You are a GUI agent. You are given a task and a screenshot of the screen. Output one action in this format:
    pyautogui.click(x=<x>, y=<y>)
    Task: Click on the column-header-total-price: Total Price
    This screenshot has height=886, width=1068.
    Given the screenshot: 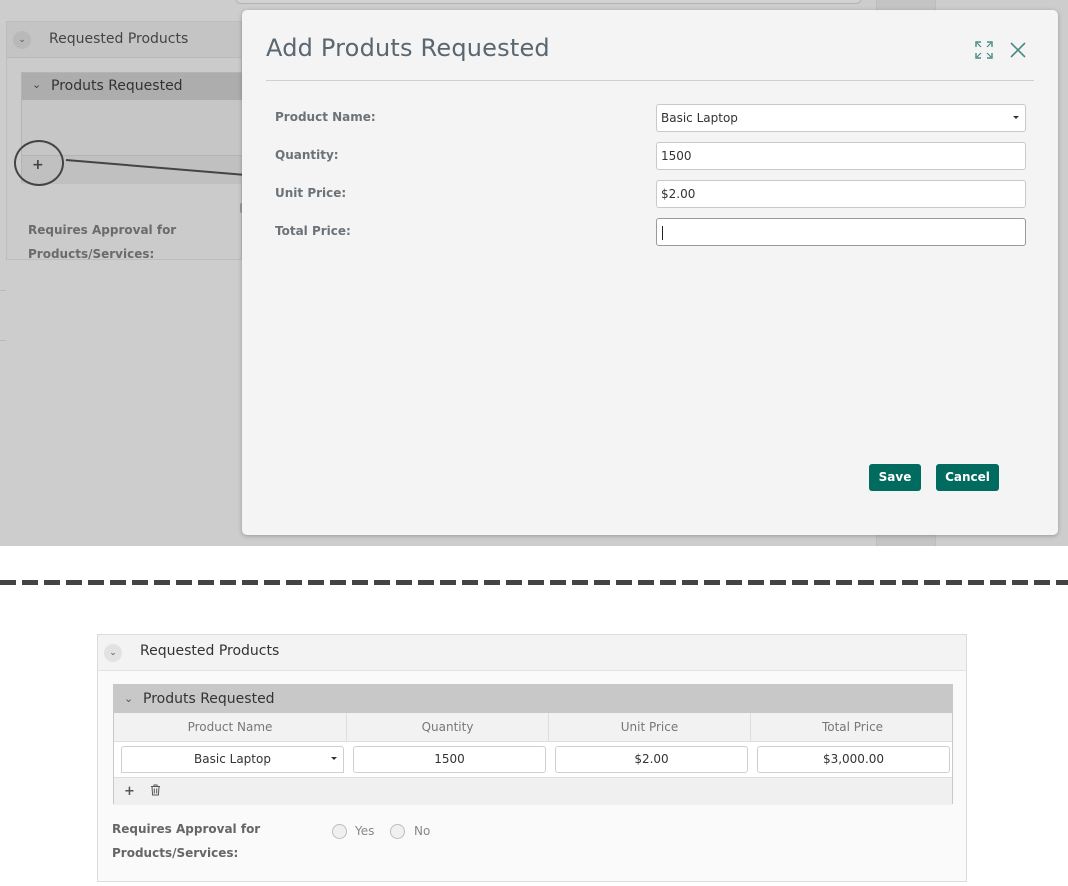 What is the action you would take?
    pyautogui.click(x=852, y=727)
    